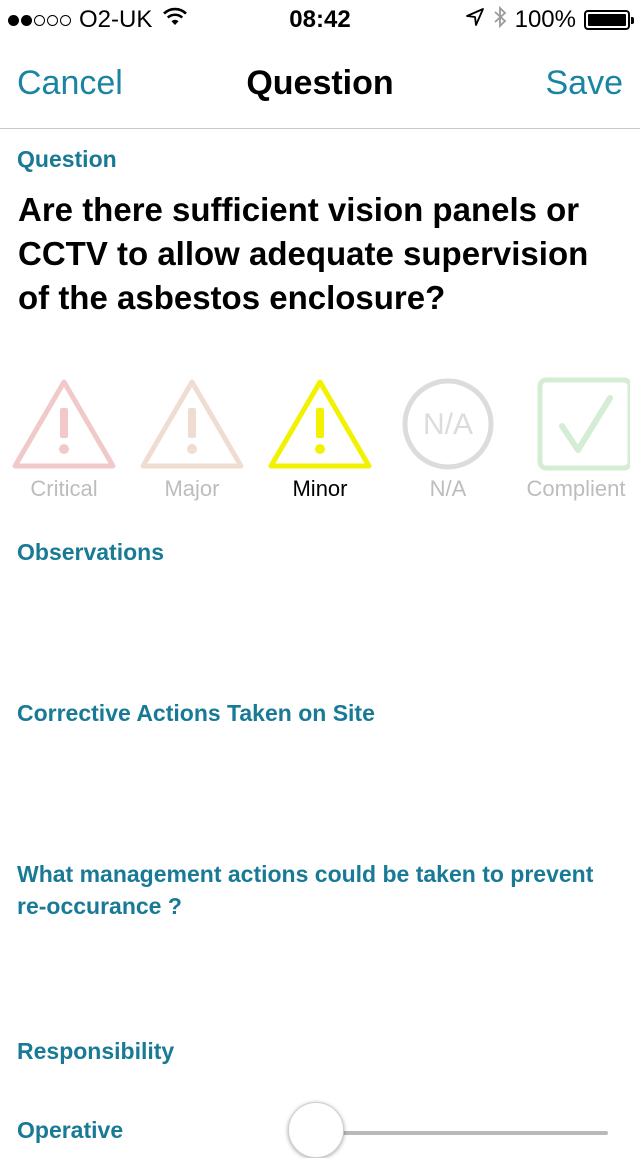 The width and height of the screenshot is (640, 1158). Describe the element at coordinates (576, 488) in the screenshot. I see `rating-label: Complient` at that location.